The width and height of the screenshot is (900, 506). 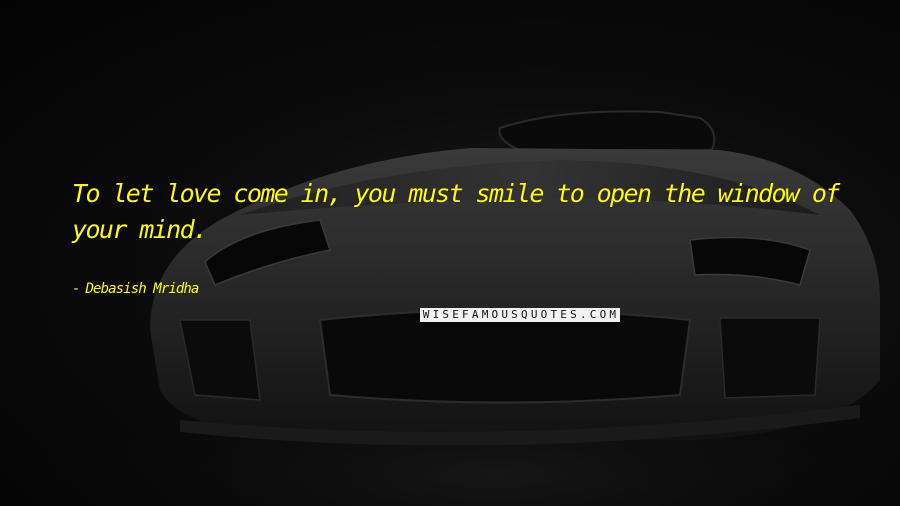 I want to click on car-grille, so click(x=505, y=356).